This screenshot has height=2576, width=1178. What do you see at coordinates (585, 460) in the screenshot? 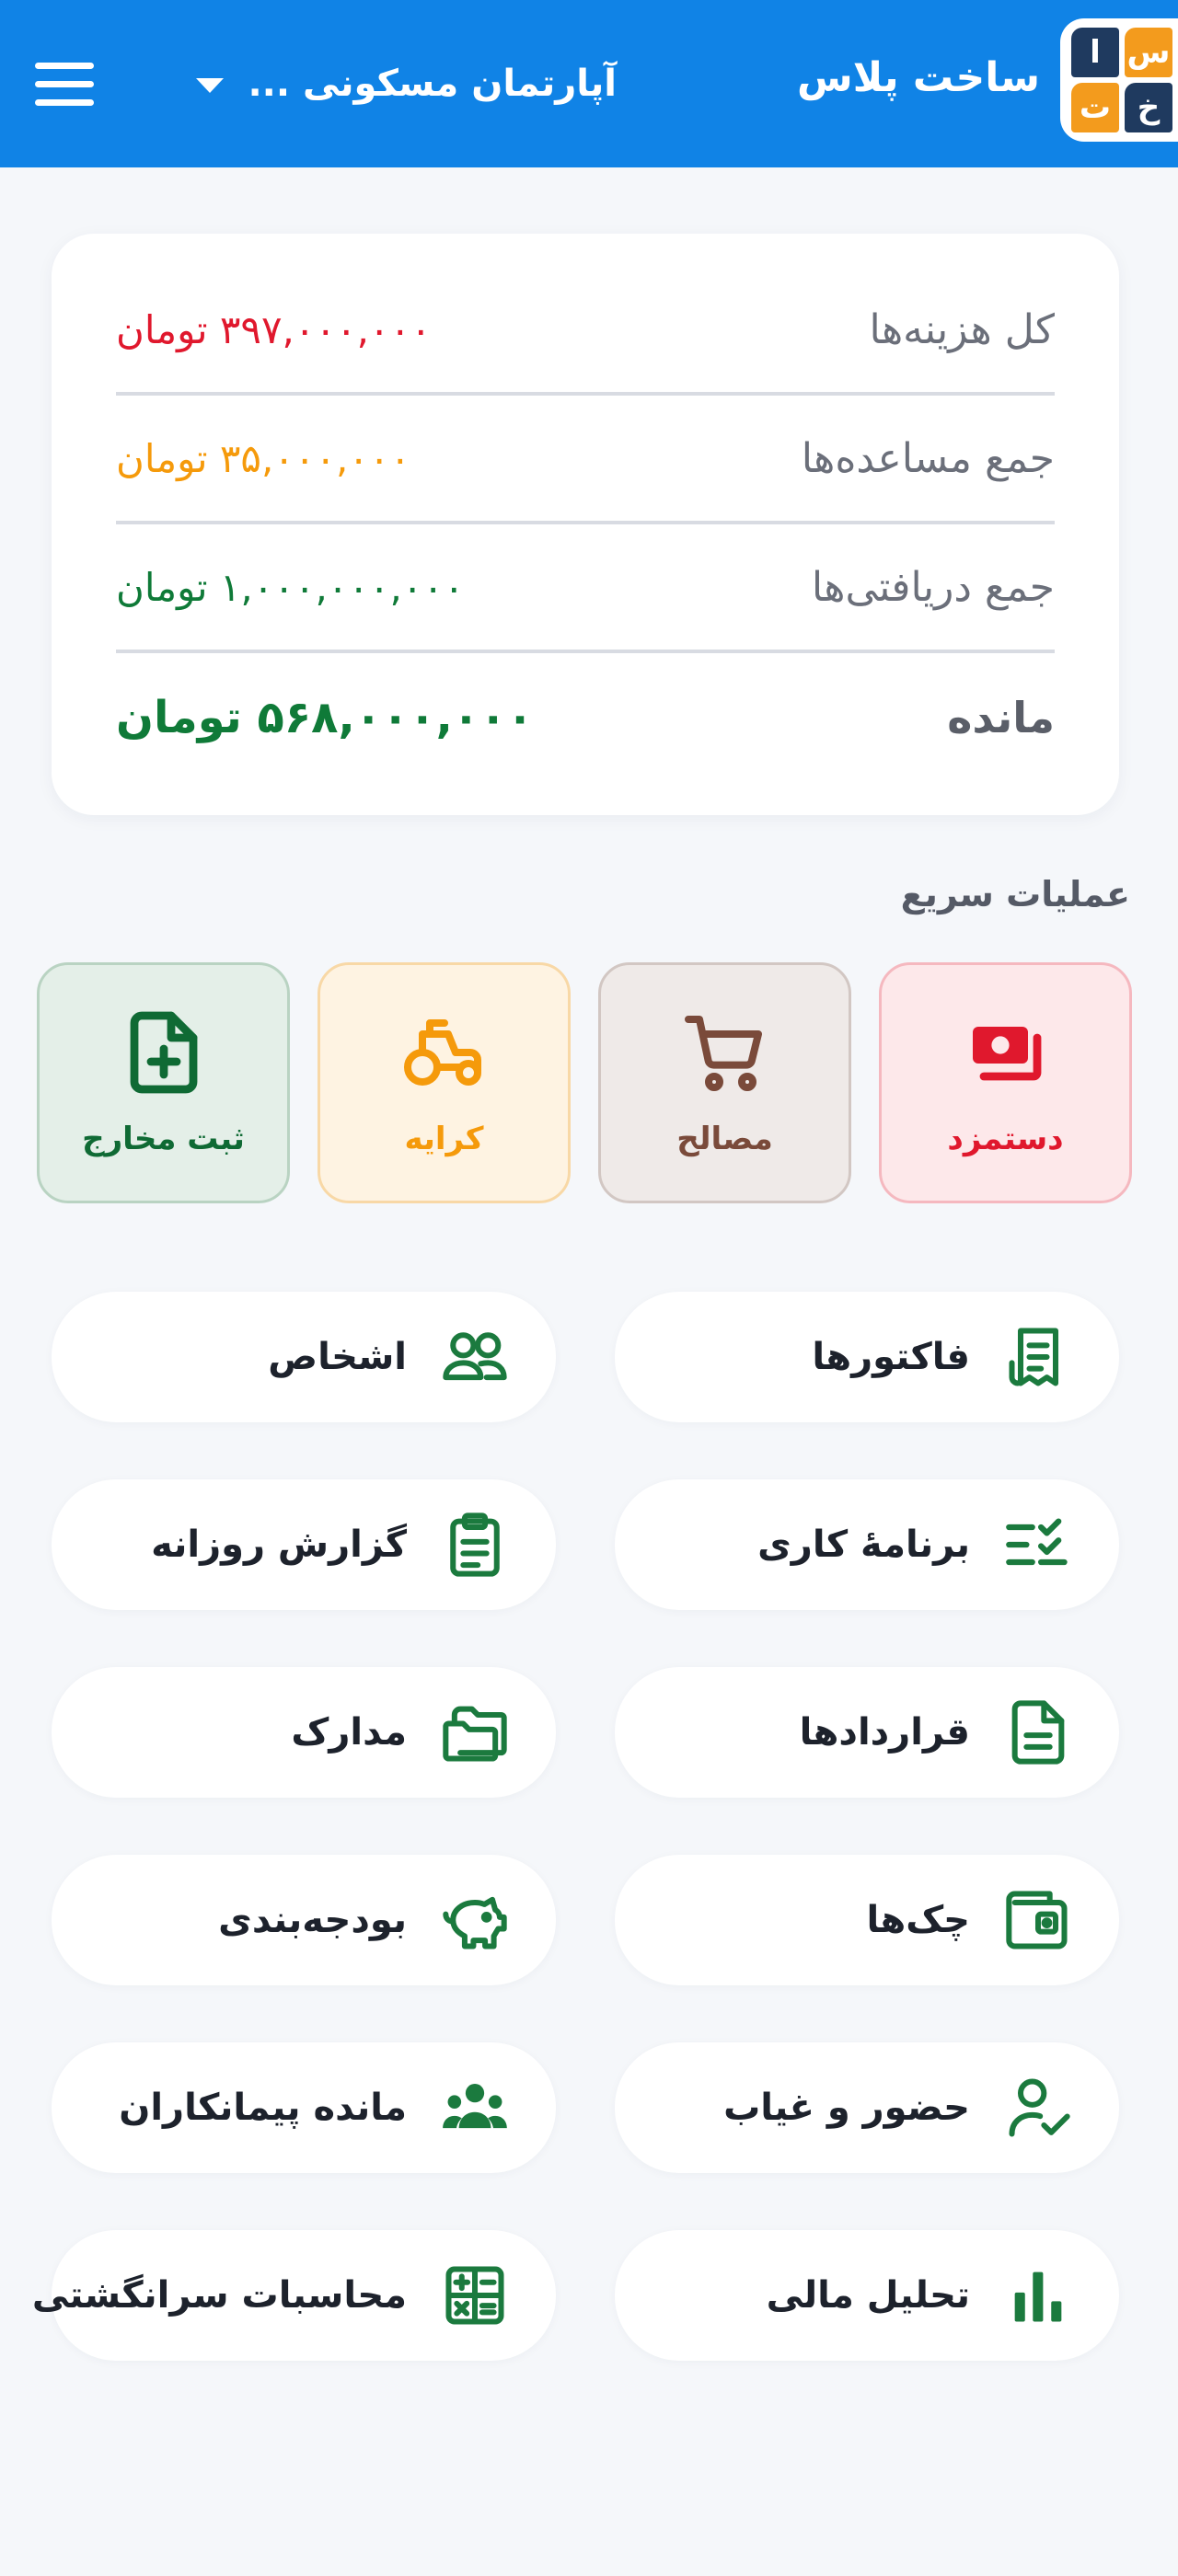
I see `summary-row-advances: جمع مساعده‌ها ۳۵,۰۰۰,۰۰۰ تومان` at bounding box center [585, 460].